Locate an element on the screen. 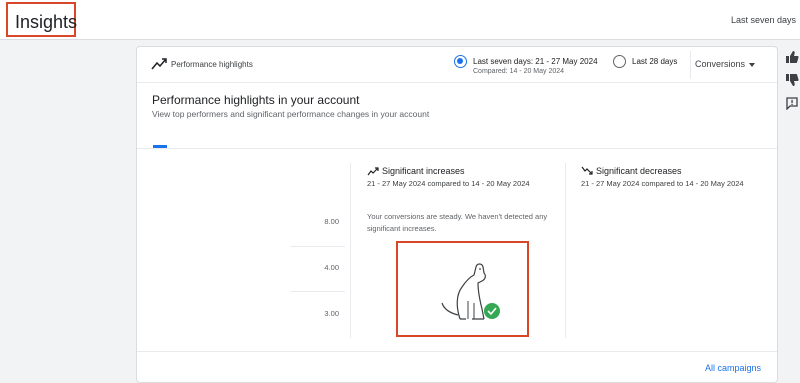  metric-dropdown: Conversions is located at coordinates (725, 64).